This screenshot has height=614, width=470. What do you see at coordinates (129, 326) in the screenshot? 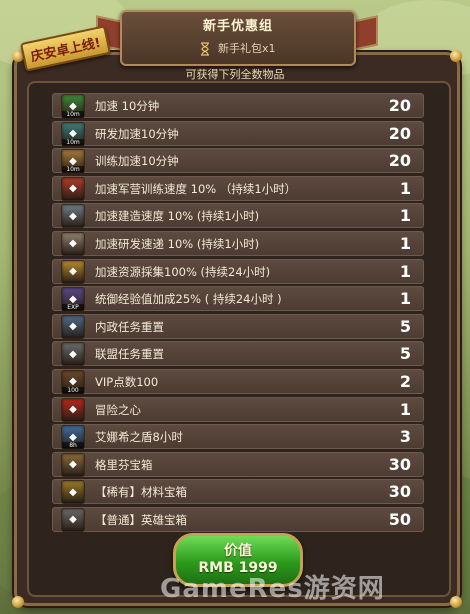
I see `item-name: 内政任务重置` at bounding box center [129, 326].